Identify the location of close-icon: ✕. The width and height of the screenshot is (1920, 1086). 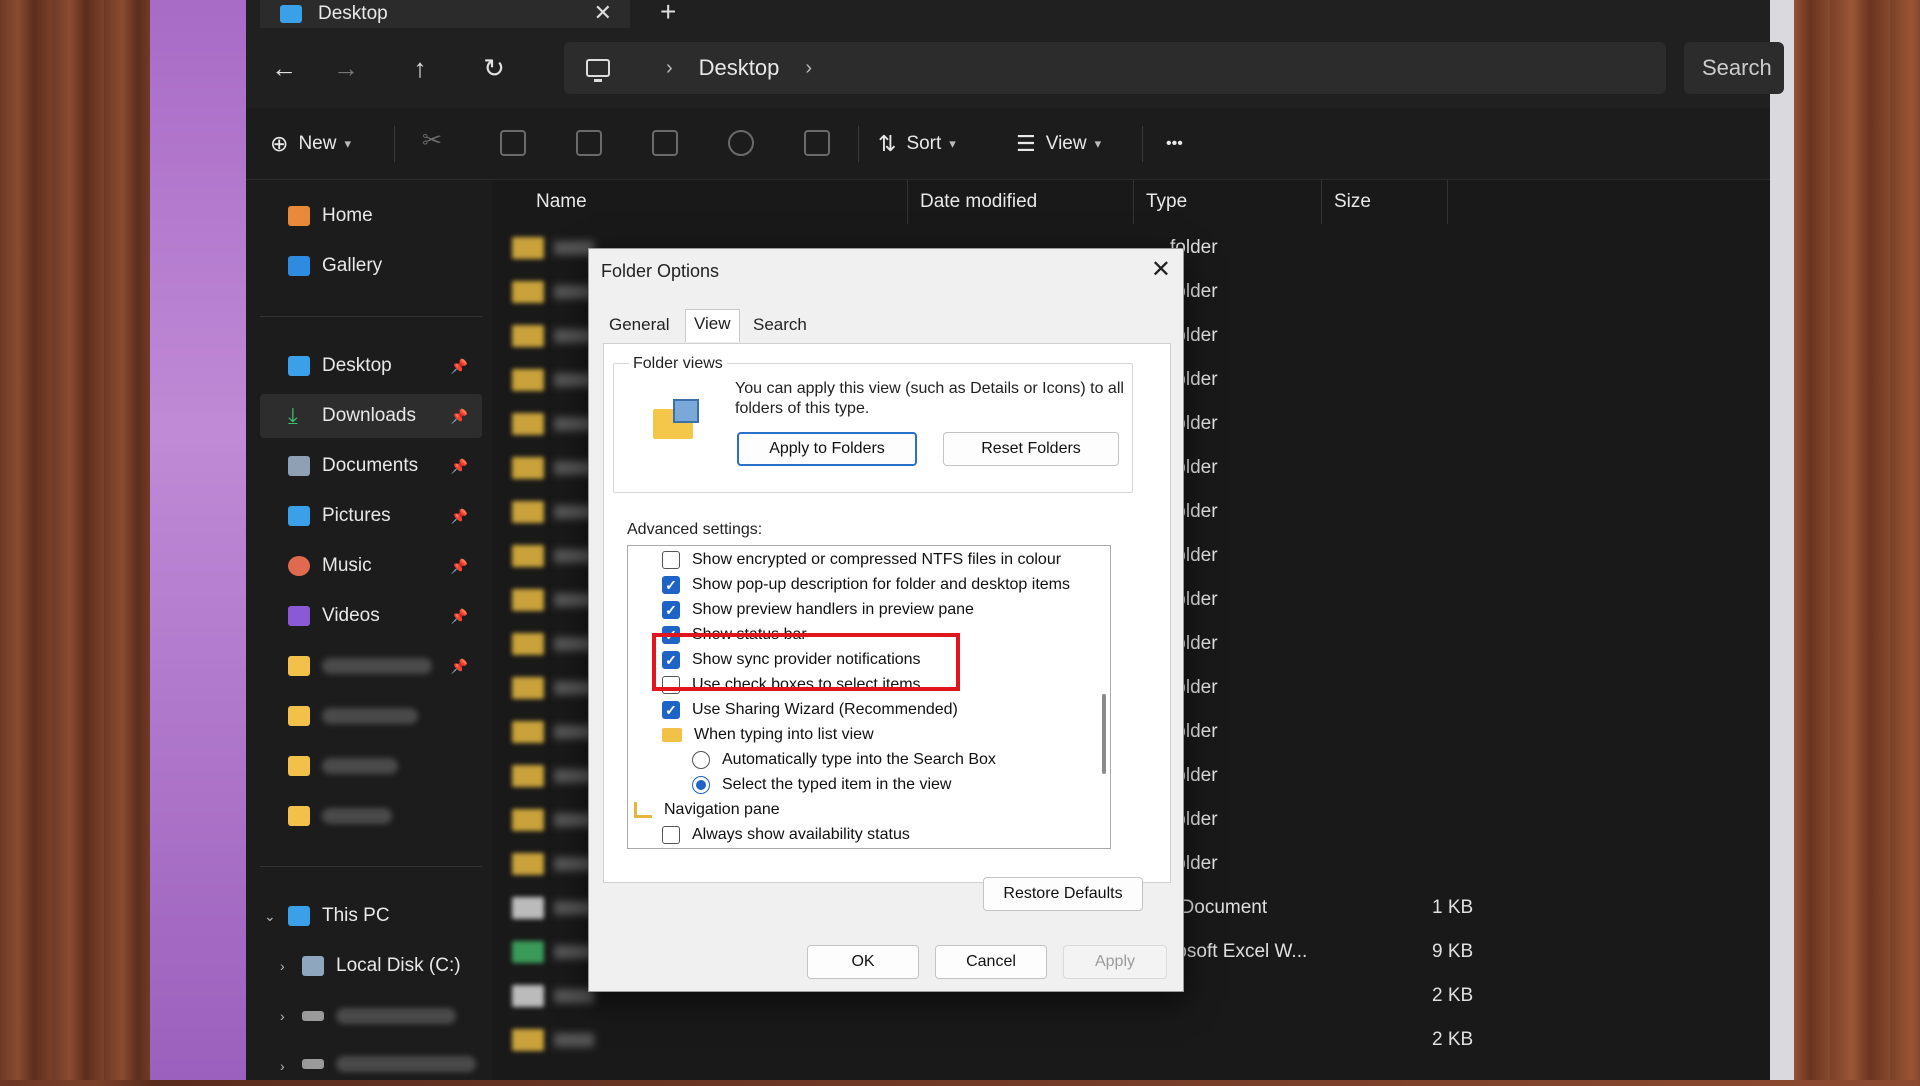
(1161, 269).